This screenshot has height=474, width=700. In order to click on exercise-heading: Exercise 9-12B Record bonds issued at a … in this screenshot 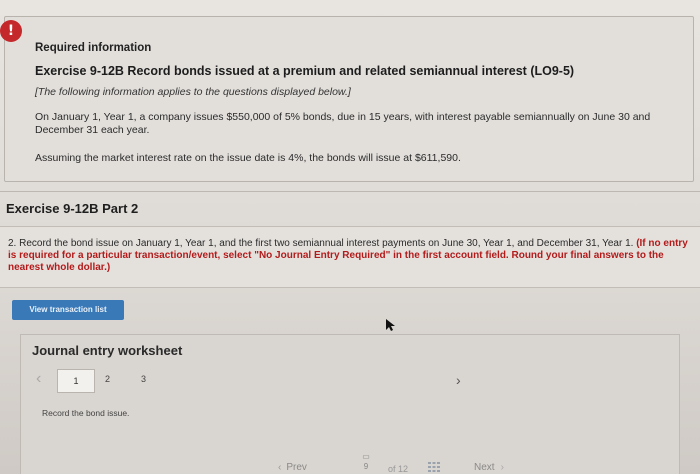, I will do `click(305, 71)`.